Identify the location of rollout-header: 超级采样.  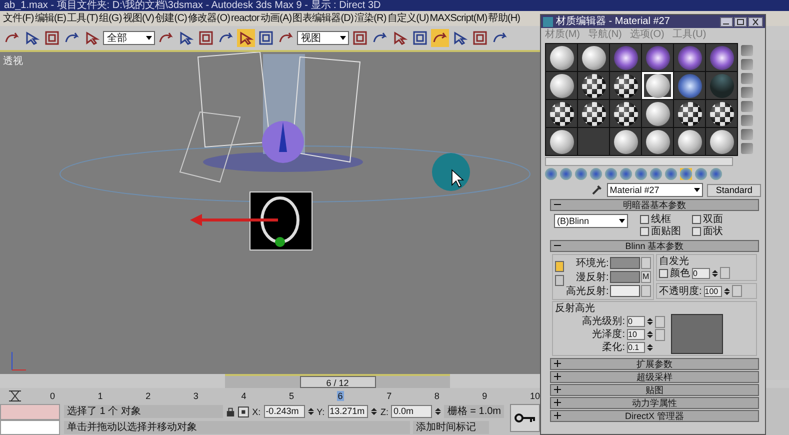
(654, 377).